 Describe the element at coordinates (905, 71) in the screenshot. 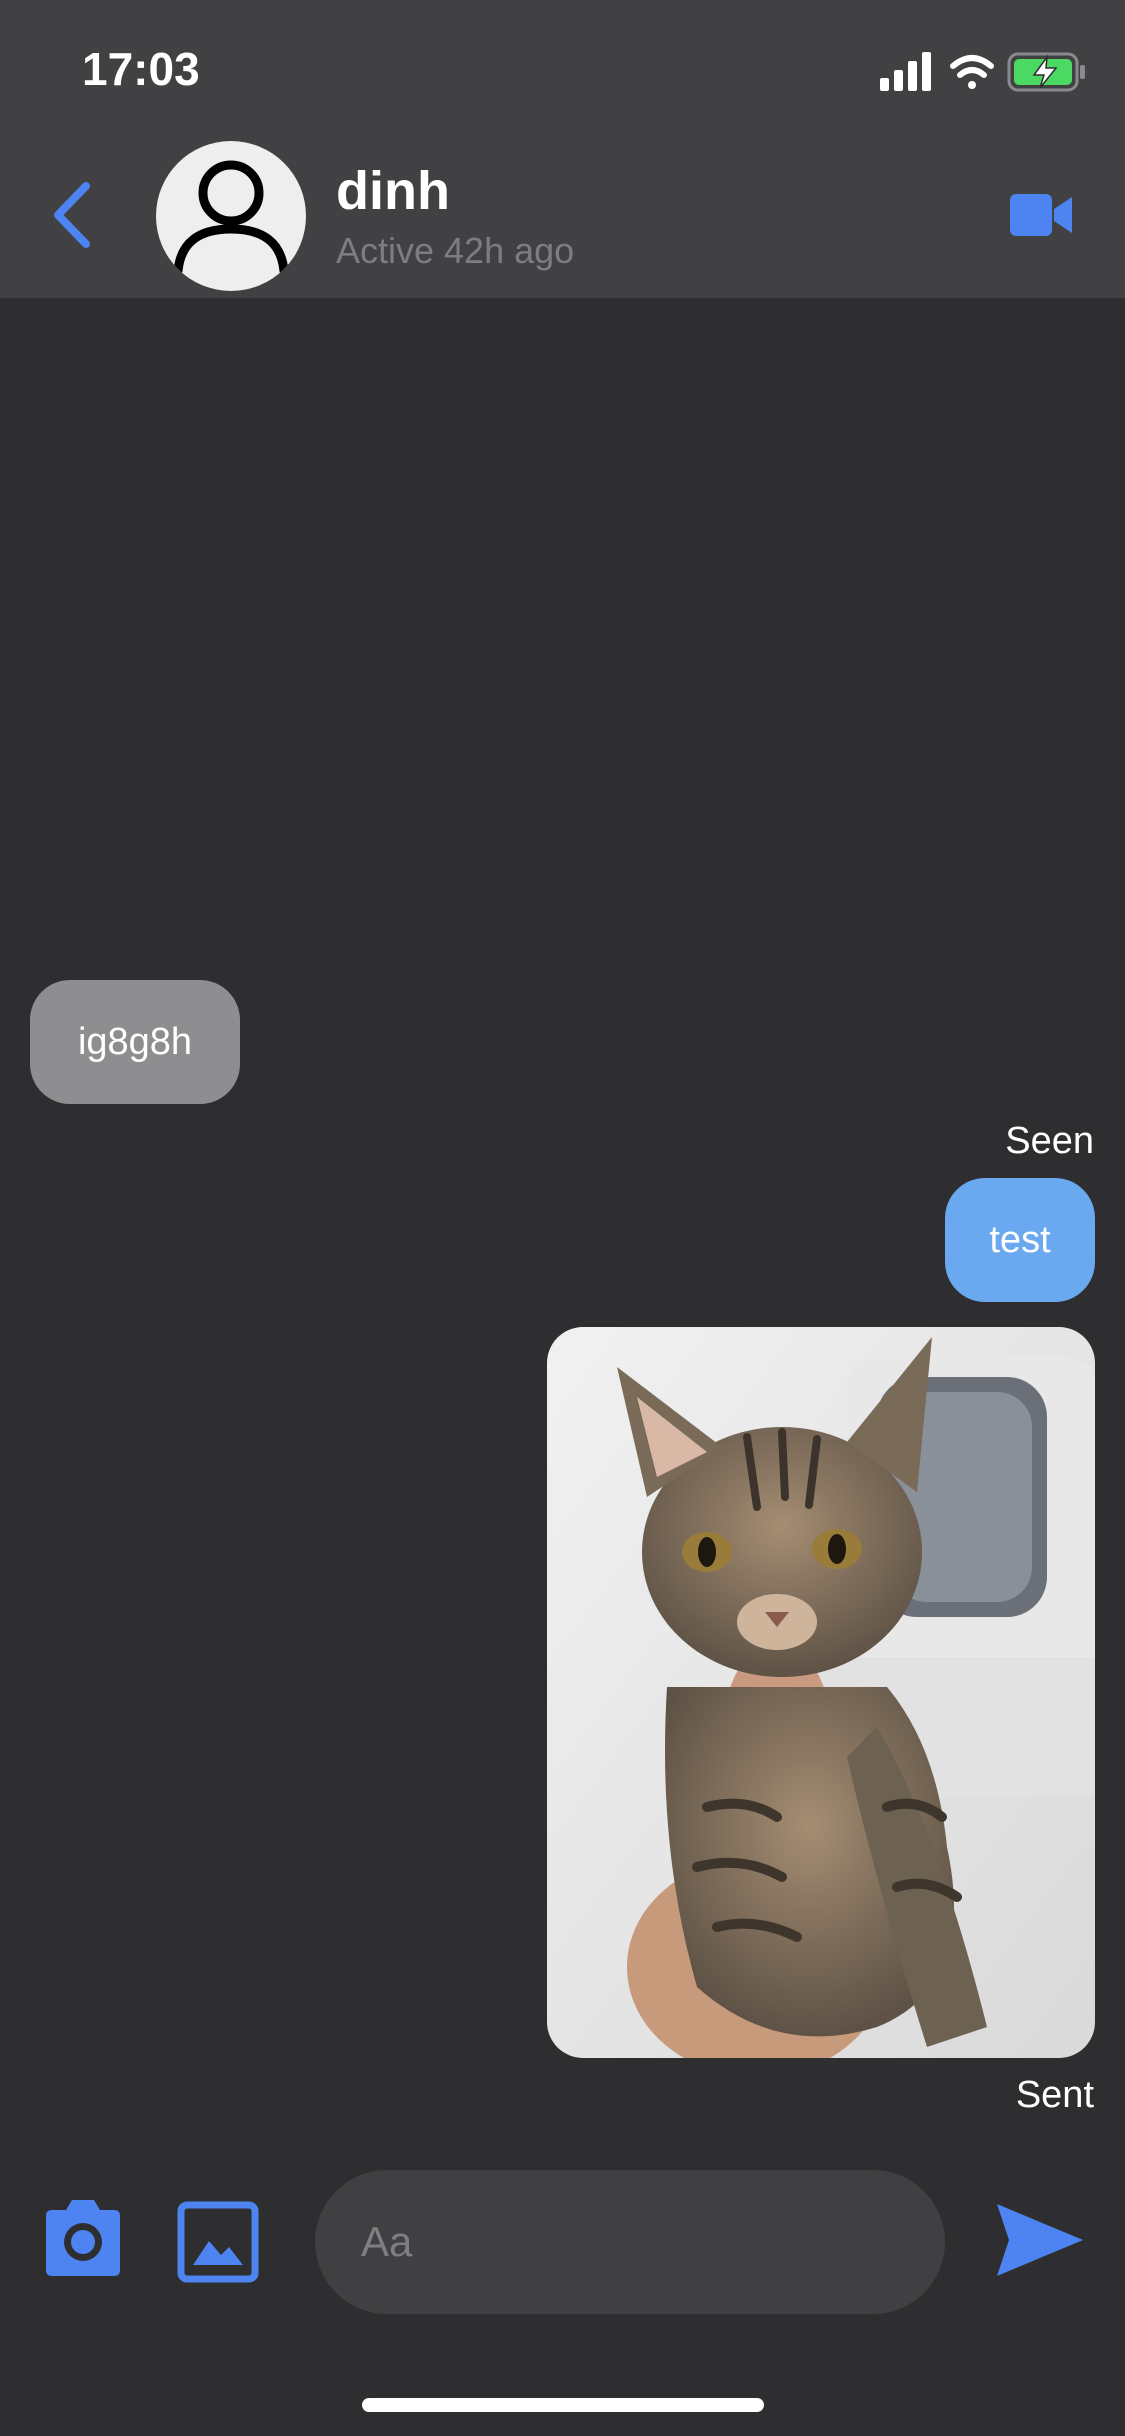

I see `signal-icon` at that location.